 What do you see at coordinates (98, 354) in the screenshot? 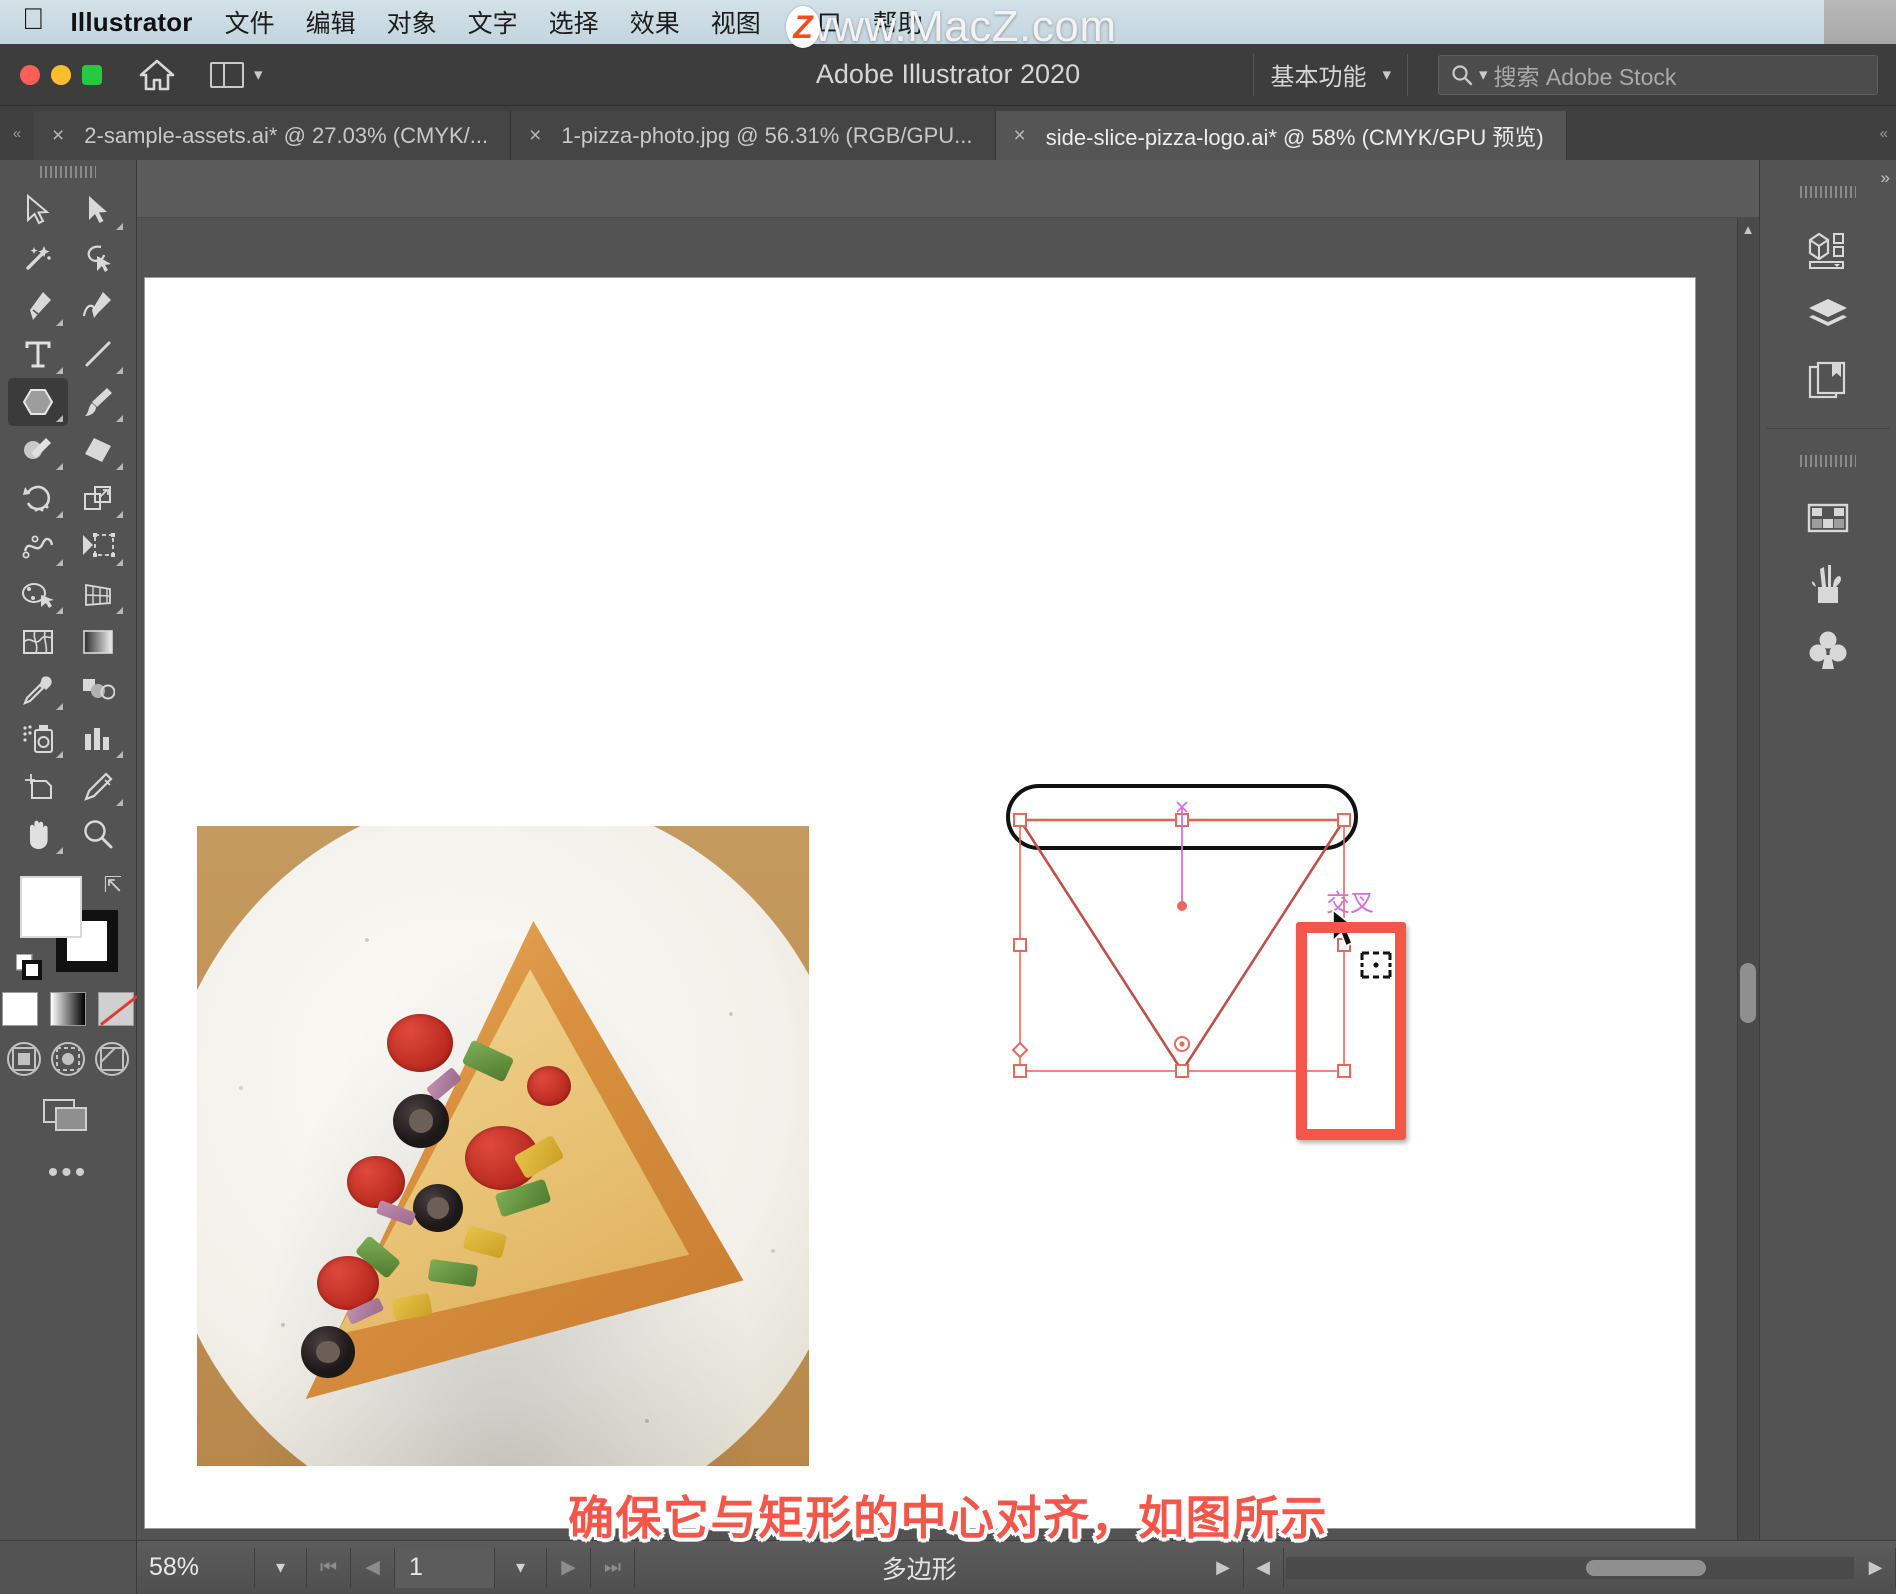
I see `line-segment-tool` at bounding box center [98, 354].